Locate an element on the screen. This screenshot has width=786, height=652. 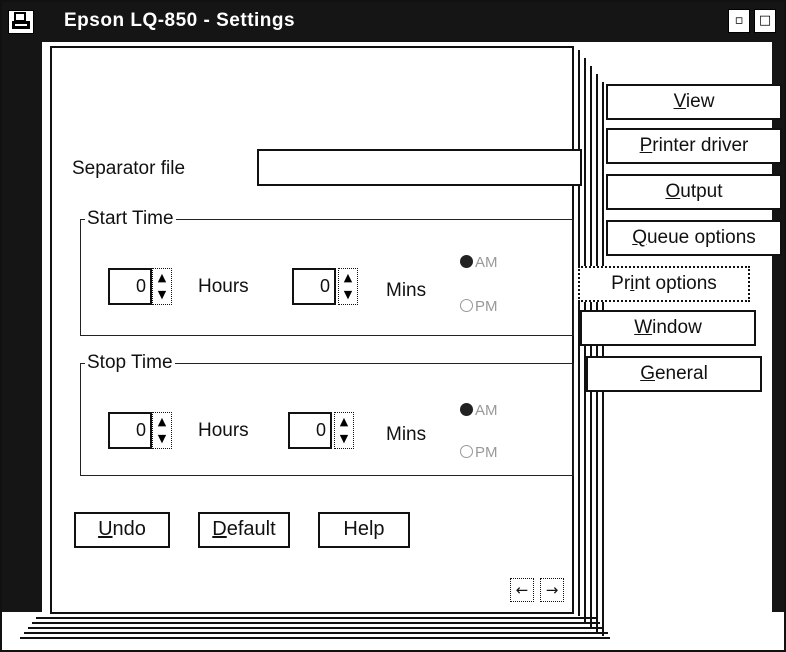
start-hours-spinner: ▲ ▼ is located at coordinates (162, 286).